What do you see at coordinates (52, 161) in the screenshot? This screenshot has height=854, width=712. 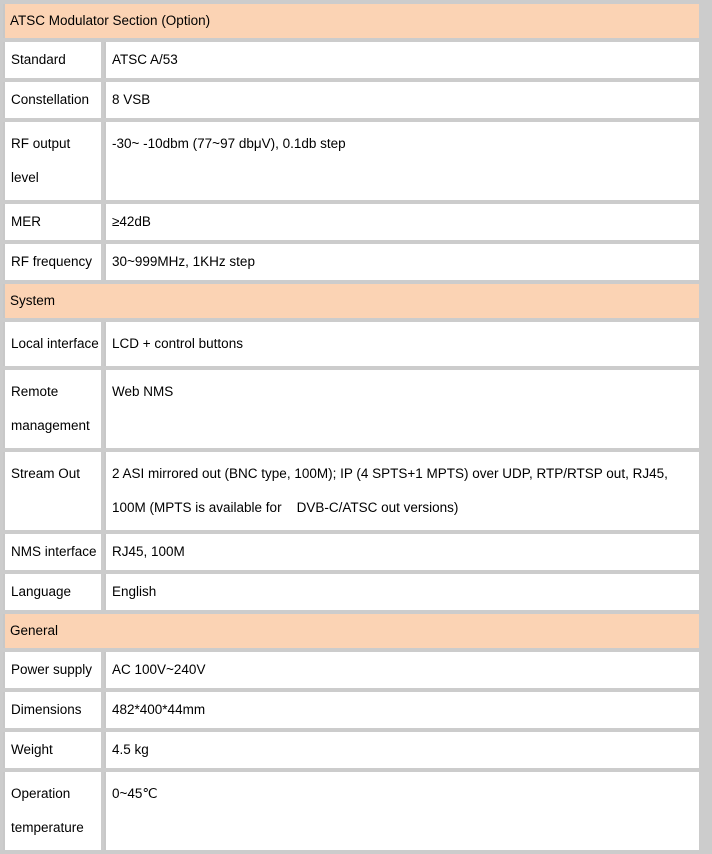 I see `spec-row-label: RF output level` at bounding box center [52, 161].